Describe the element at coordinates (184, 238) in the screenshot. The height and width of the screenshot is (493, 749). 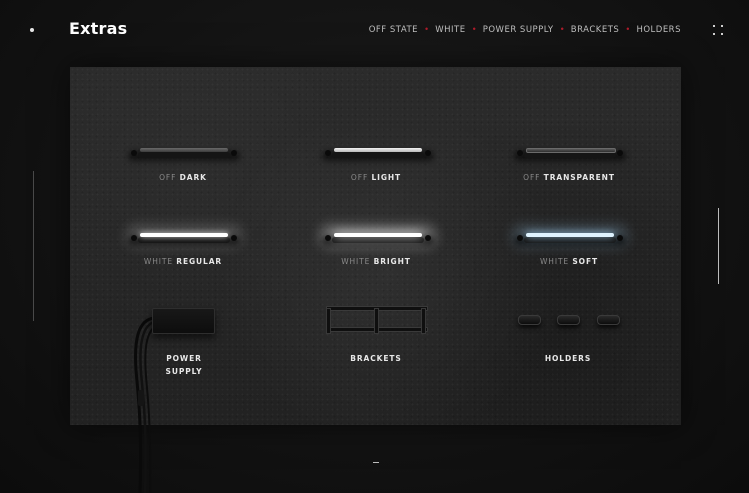
I see `lamp-white-regular` at that location.